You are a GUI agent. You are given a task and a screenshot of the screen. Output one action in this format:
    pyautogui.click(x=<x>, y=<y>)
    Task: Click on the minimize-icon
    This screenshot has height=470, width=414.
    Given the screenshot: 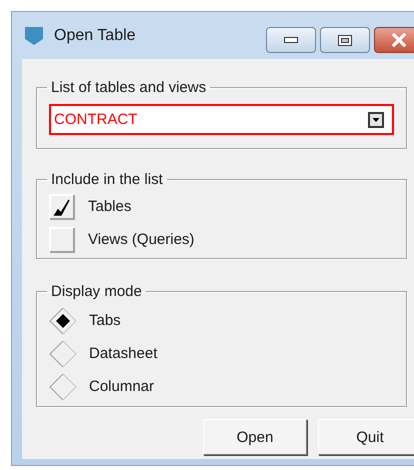 What is the action you would take?
    pyautogui.click(x=291, y=40)
    